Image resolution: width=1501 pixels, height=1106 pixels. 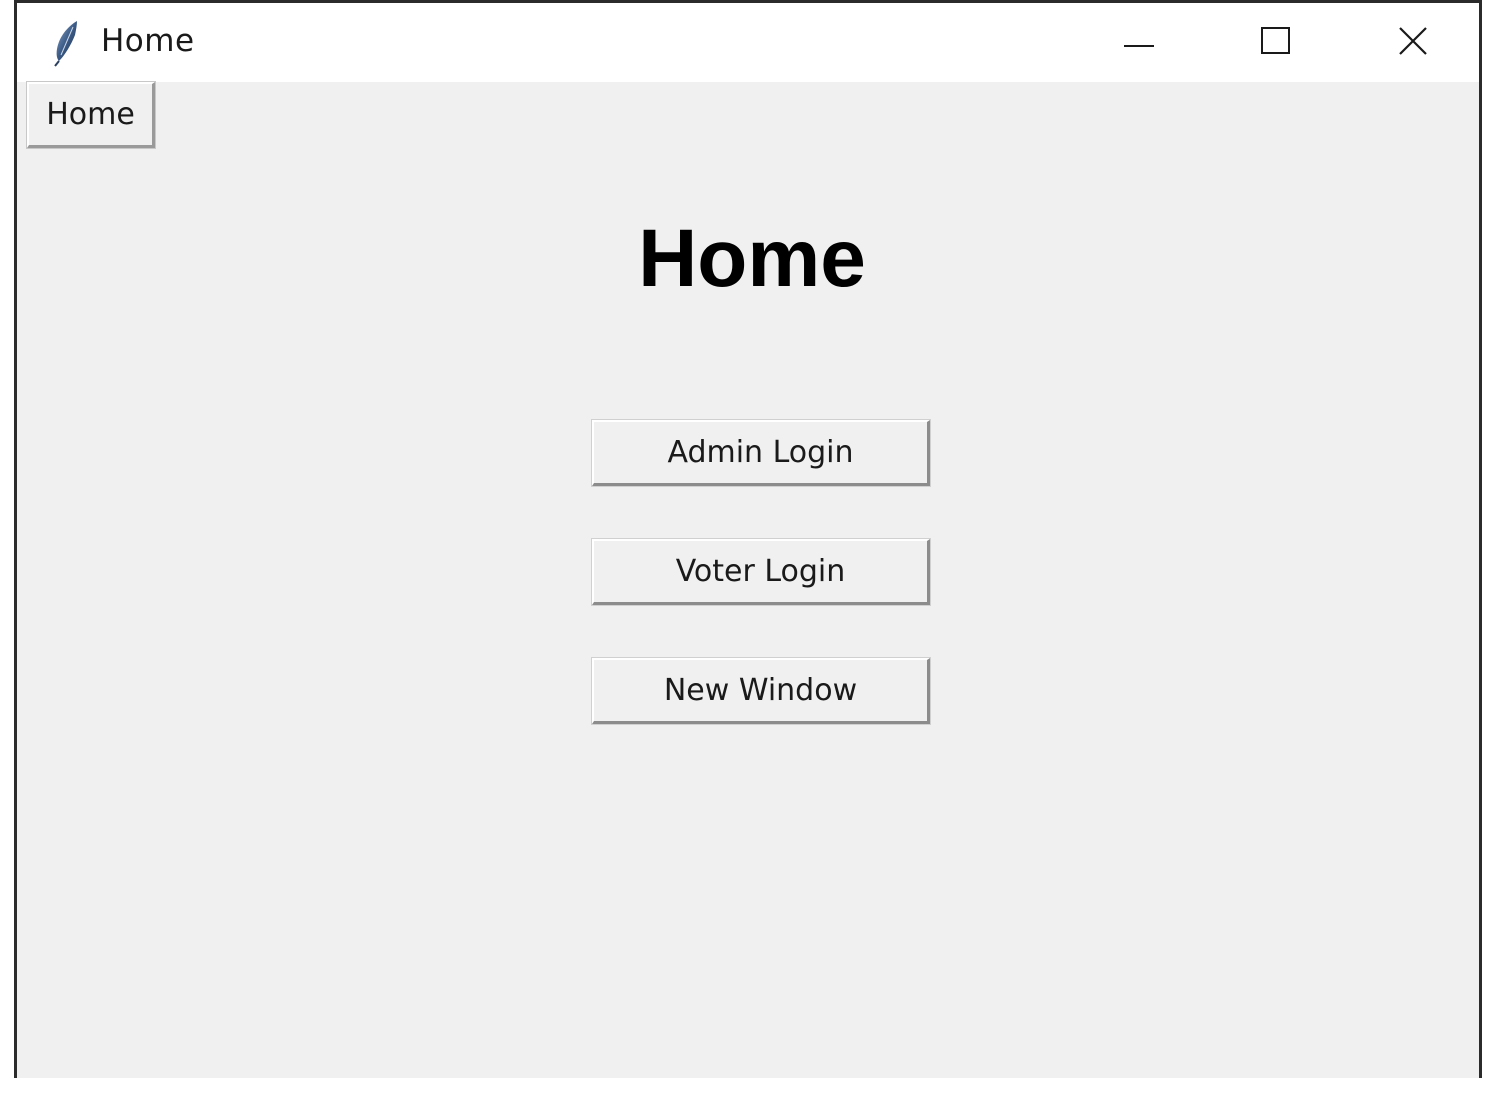 I want to click on page-title: Home, so click(x=752, y=258).